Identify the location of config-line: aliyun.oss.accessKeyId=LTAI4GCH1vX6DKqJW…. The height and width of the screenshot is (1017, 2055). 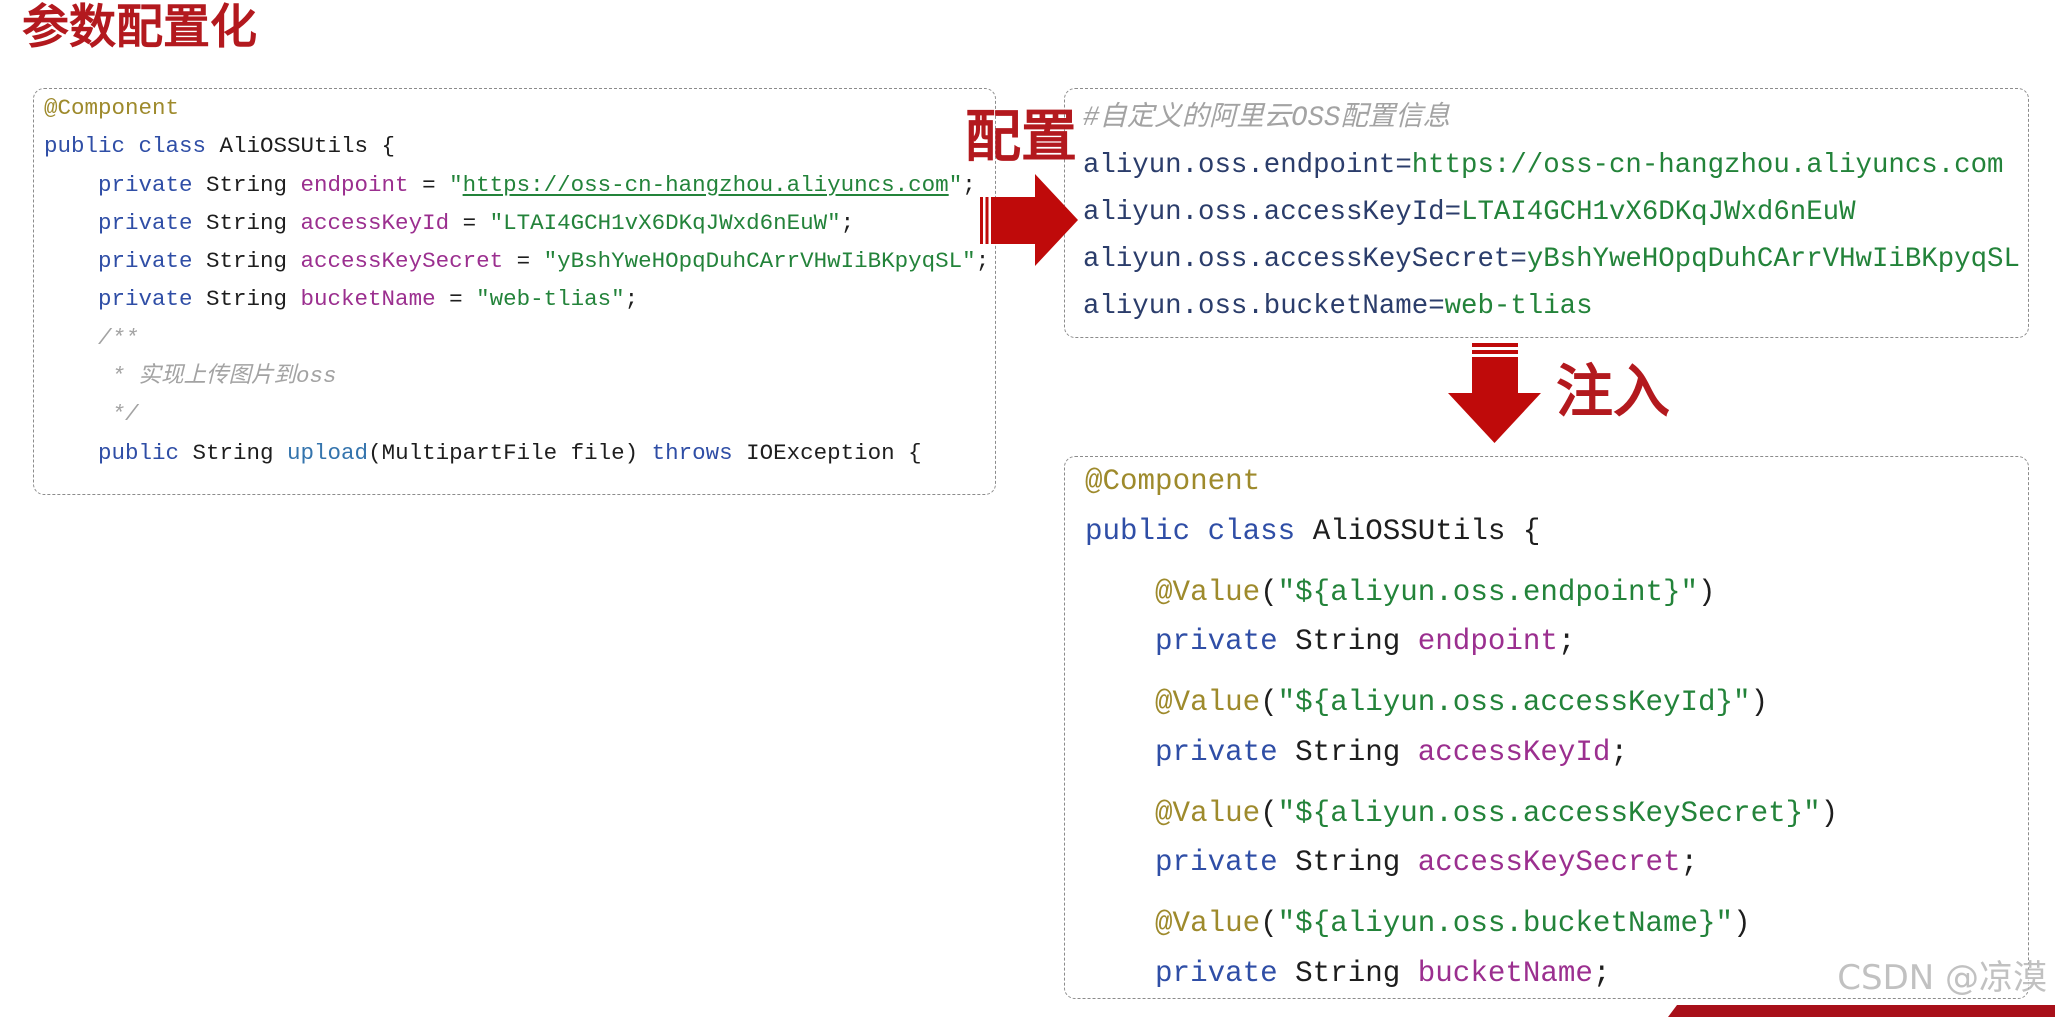
(1555, 212).